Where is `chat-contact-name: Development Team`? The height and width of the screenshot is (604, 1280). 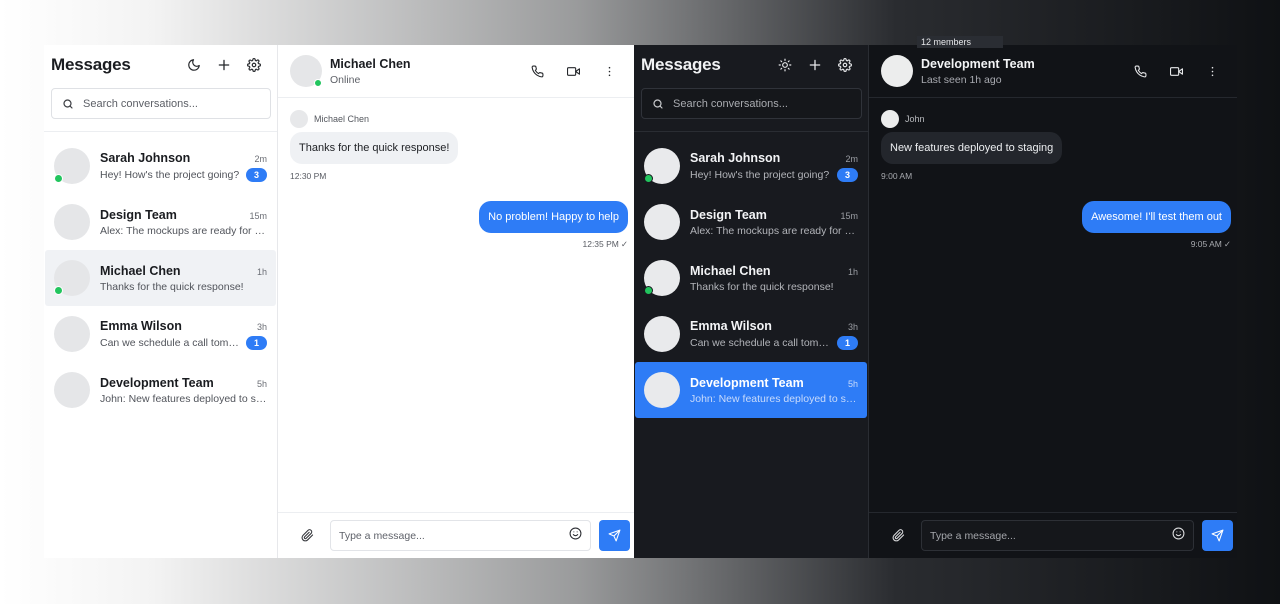 chat-contact-name: Development Team is located at coordinates (978, 63).